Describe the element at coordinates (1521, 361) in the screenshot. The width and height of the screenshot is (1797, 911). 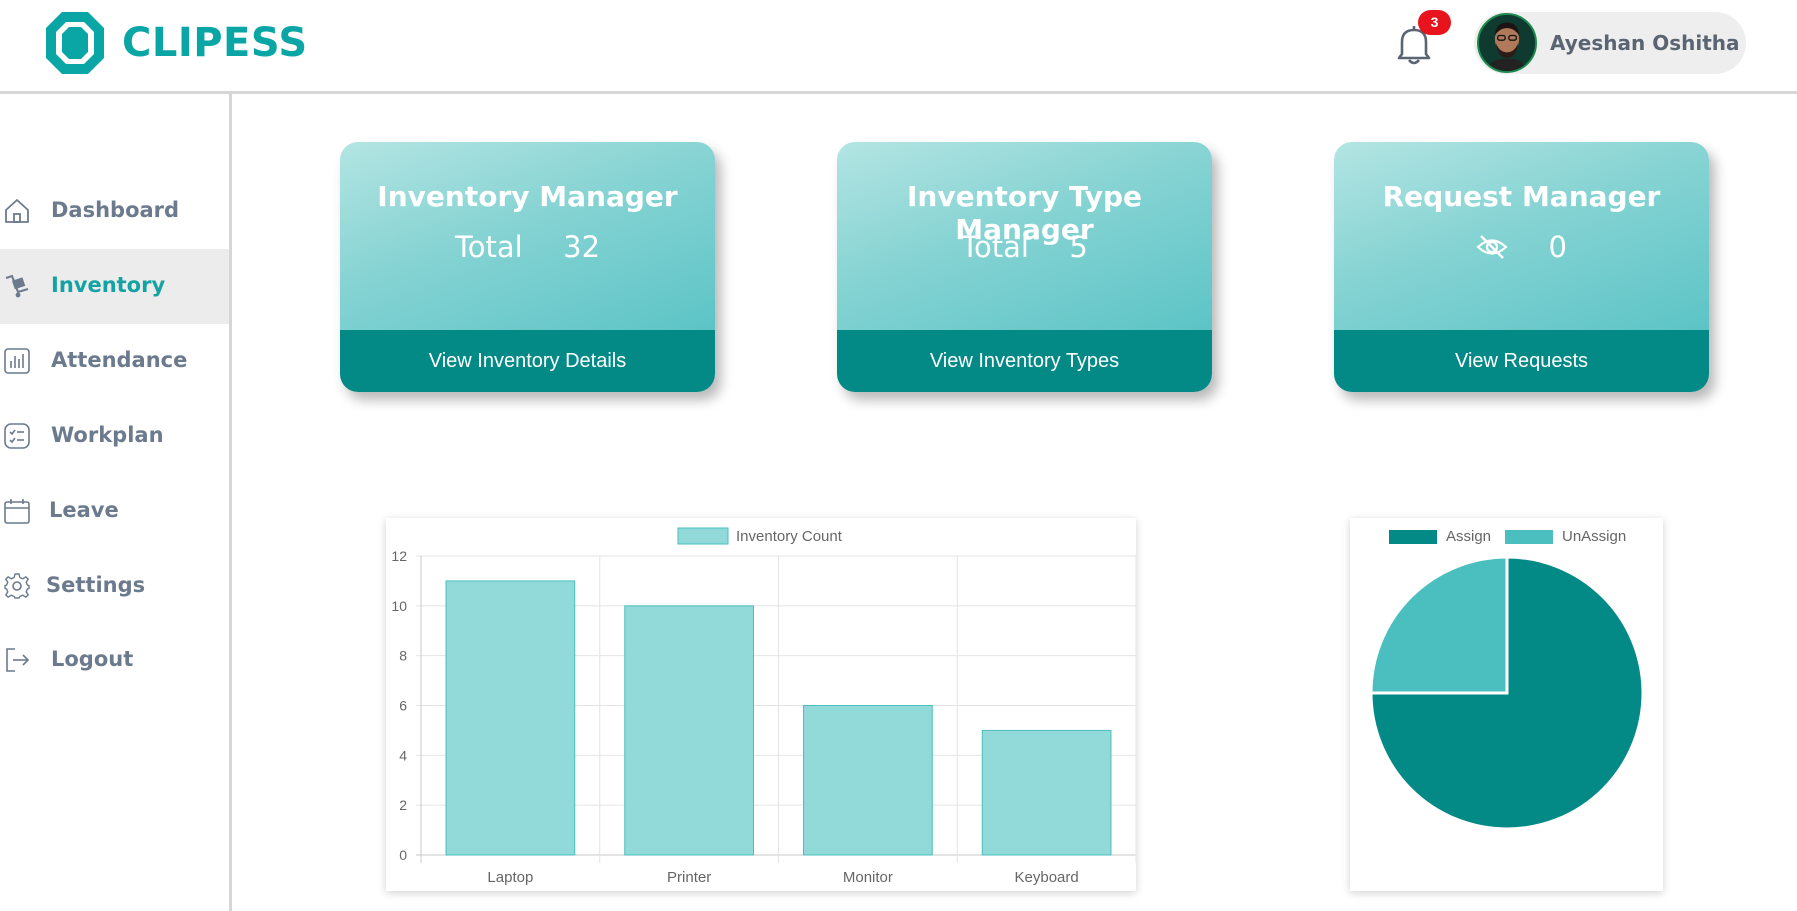
I see `view-requests-button: View Requests` at that location.